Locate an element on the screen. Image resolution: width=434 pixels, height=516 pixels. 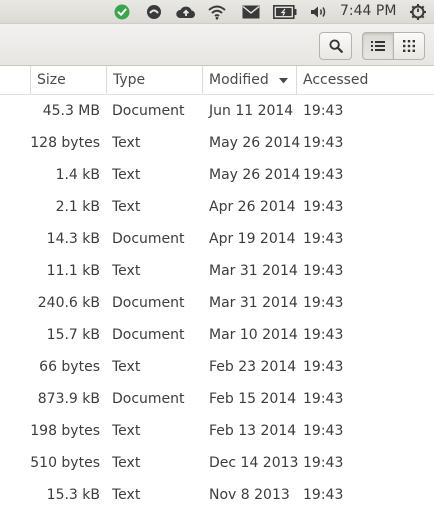
cloud-upload-icon is located at coordinates (186, 12).